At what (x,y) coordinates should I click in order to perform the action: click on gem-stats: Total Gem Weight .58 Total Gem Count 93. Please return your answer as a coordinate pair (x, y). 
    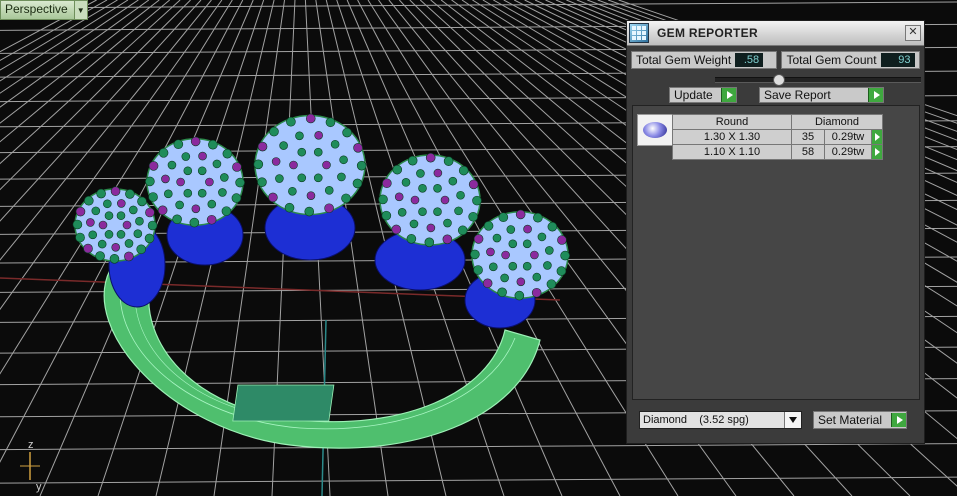
    Looking at the image, I should click on (775, 60).